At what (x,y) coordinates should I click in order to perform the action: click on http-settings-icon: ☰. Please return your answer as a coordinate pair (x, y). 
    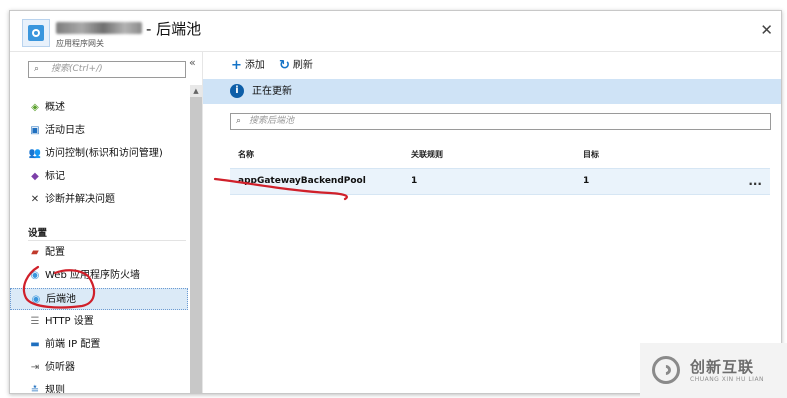
    Looking at the image, I should click on (35, 321).